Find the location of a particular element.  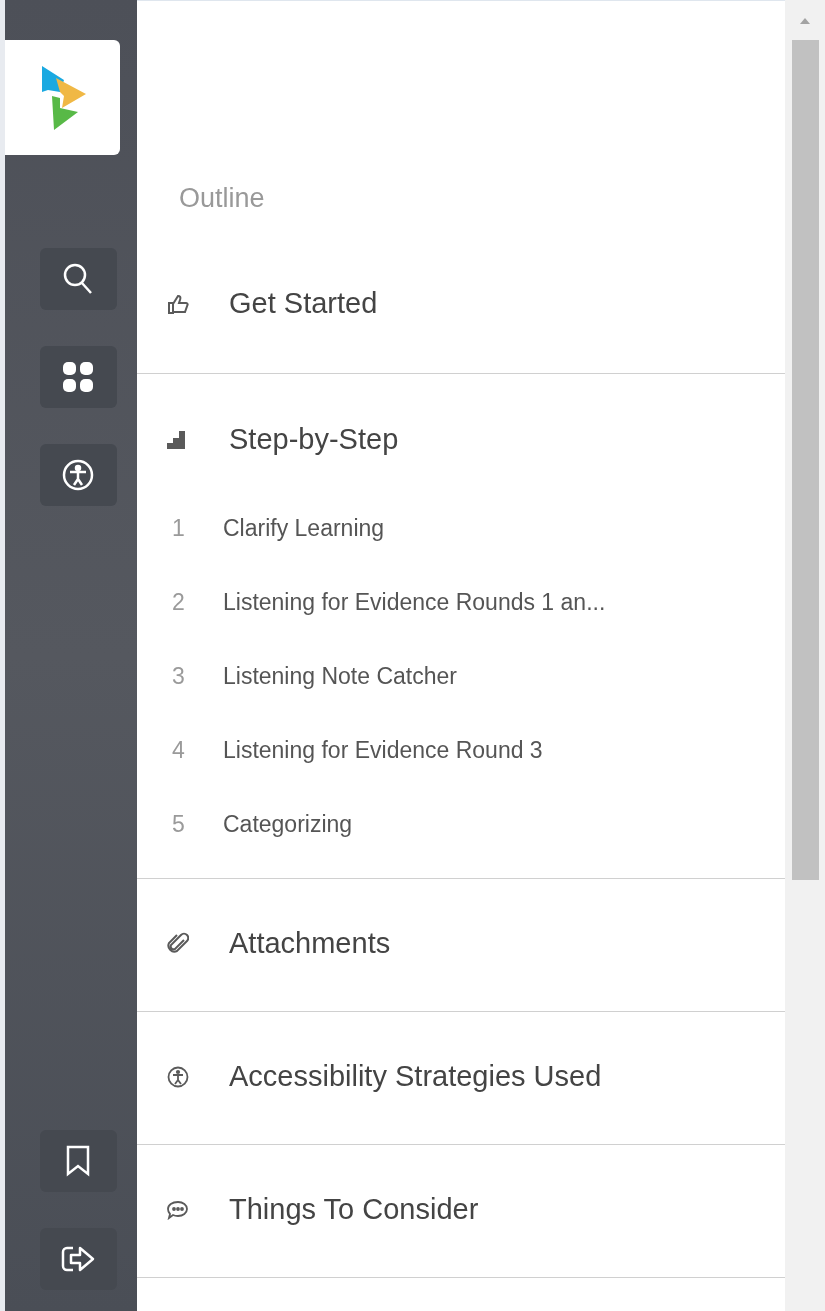

outline-section-item: Get Started is located at coordinates (461, 304).